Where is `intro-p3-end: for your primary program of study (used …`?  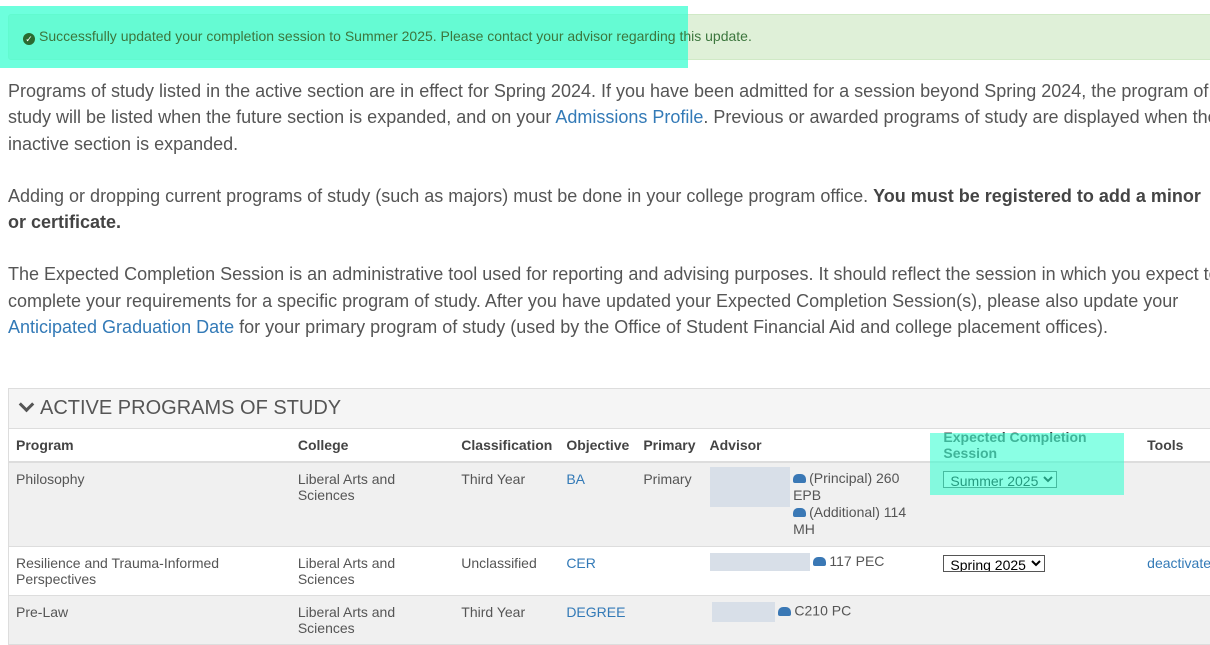 intro-p3-end: for your primary program of study (used … is located at coordinates (671, 327).